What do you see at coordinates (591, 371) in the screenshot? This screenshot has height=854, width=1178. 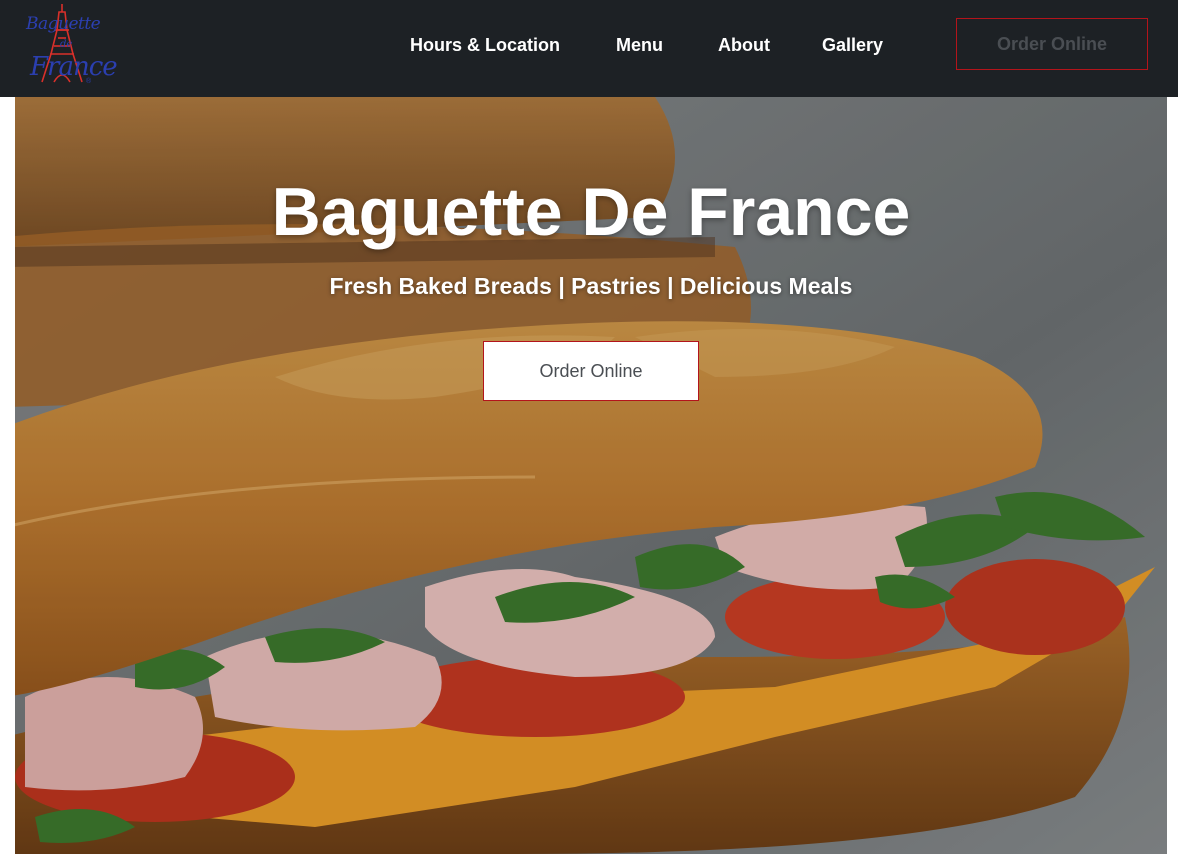 I see `hero-order-online-button: Order Online` at bounding box center [591, 371].